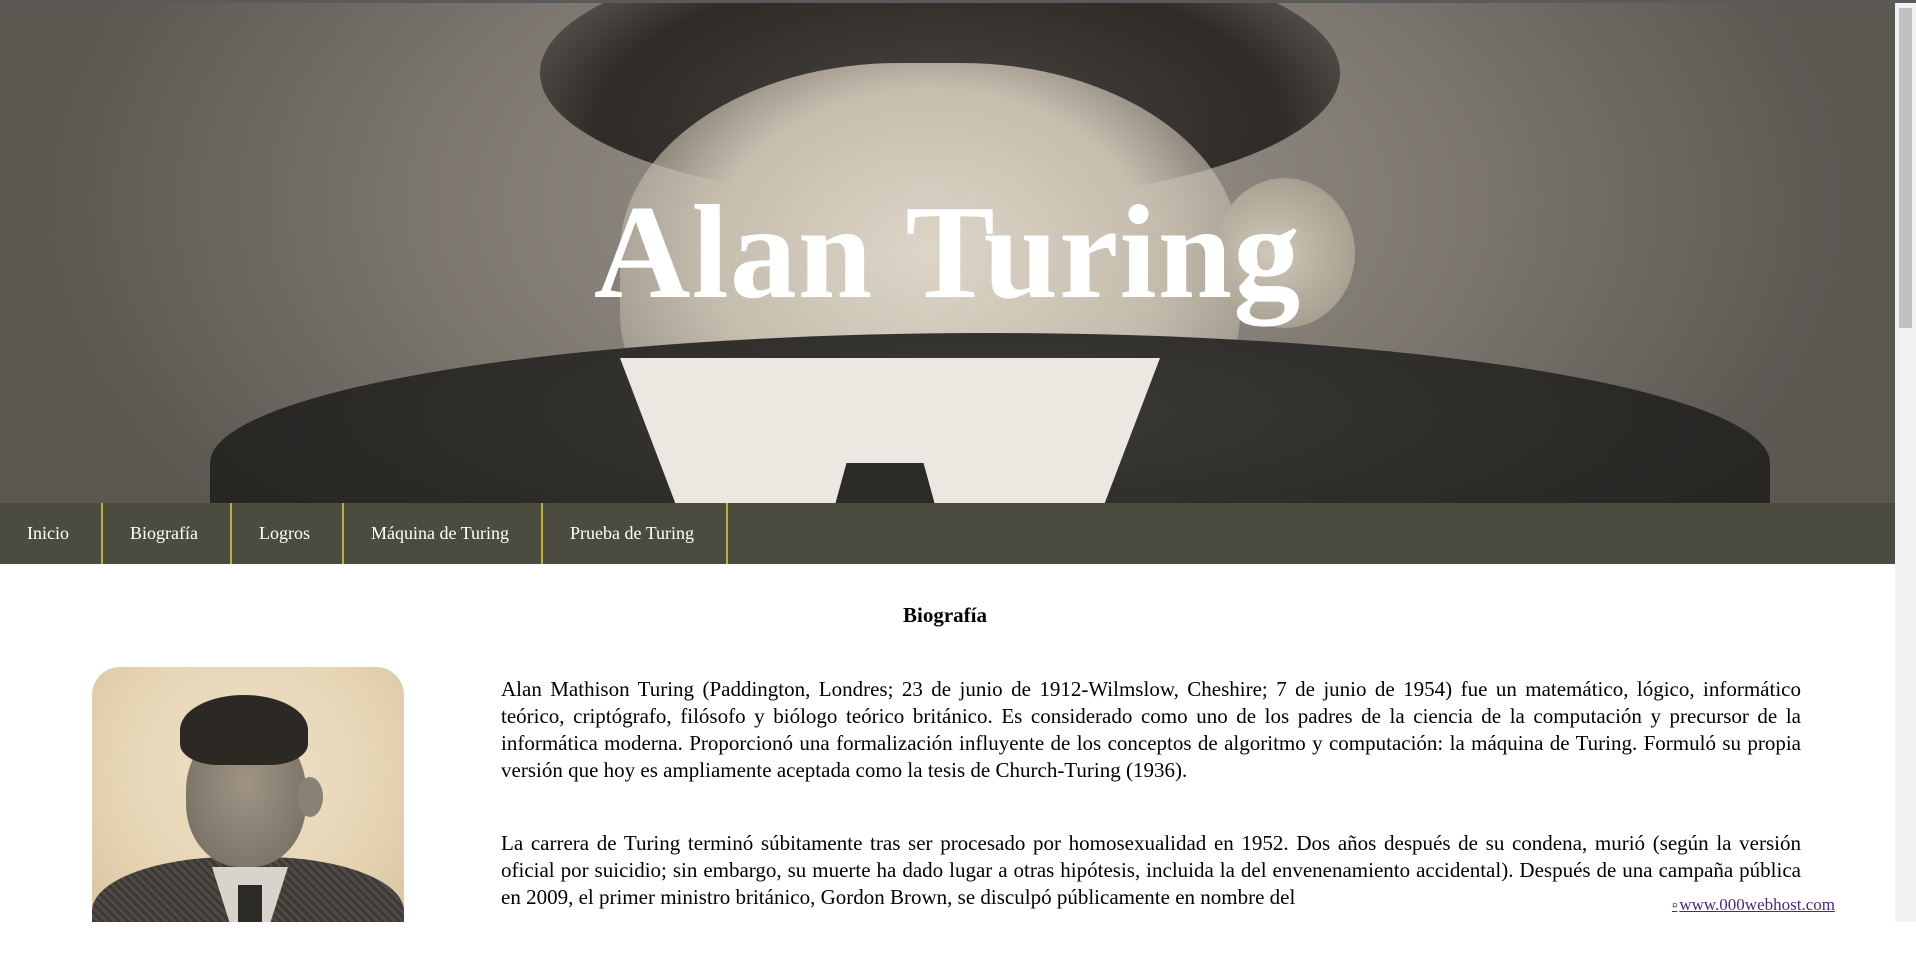 Image resolution: width=1916 pixels, height=957 pixels. I want to click on nav-item-logros: Logros, so click(288, 533).